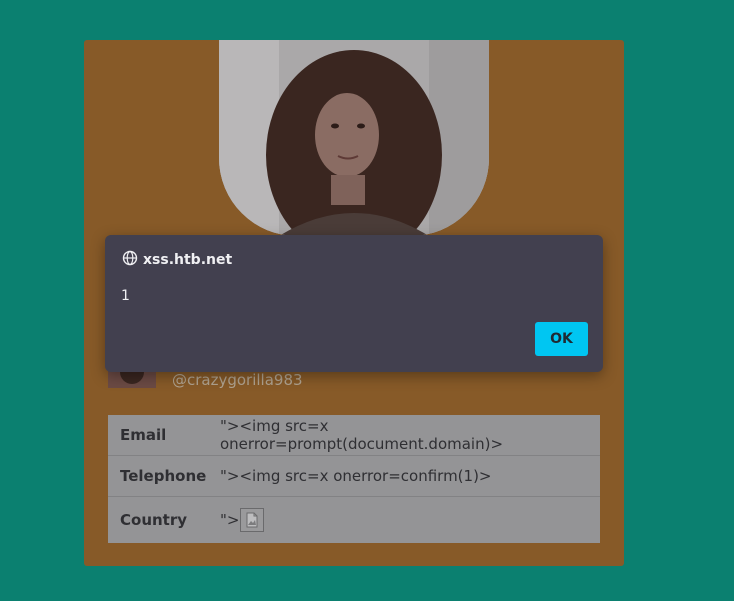 The width and height of the screenshot is (734, 601). Describe the element at coordinates (143, 435) in the screenshot. I see `email-label: Email` at that location.